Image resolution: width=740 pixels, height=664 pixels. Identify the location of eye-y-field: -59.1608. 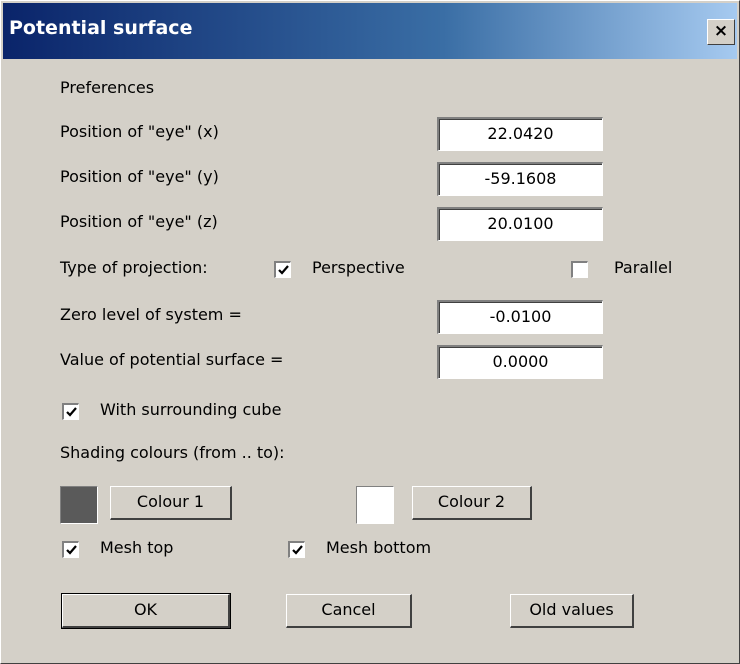
(520, 179).